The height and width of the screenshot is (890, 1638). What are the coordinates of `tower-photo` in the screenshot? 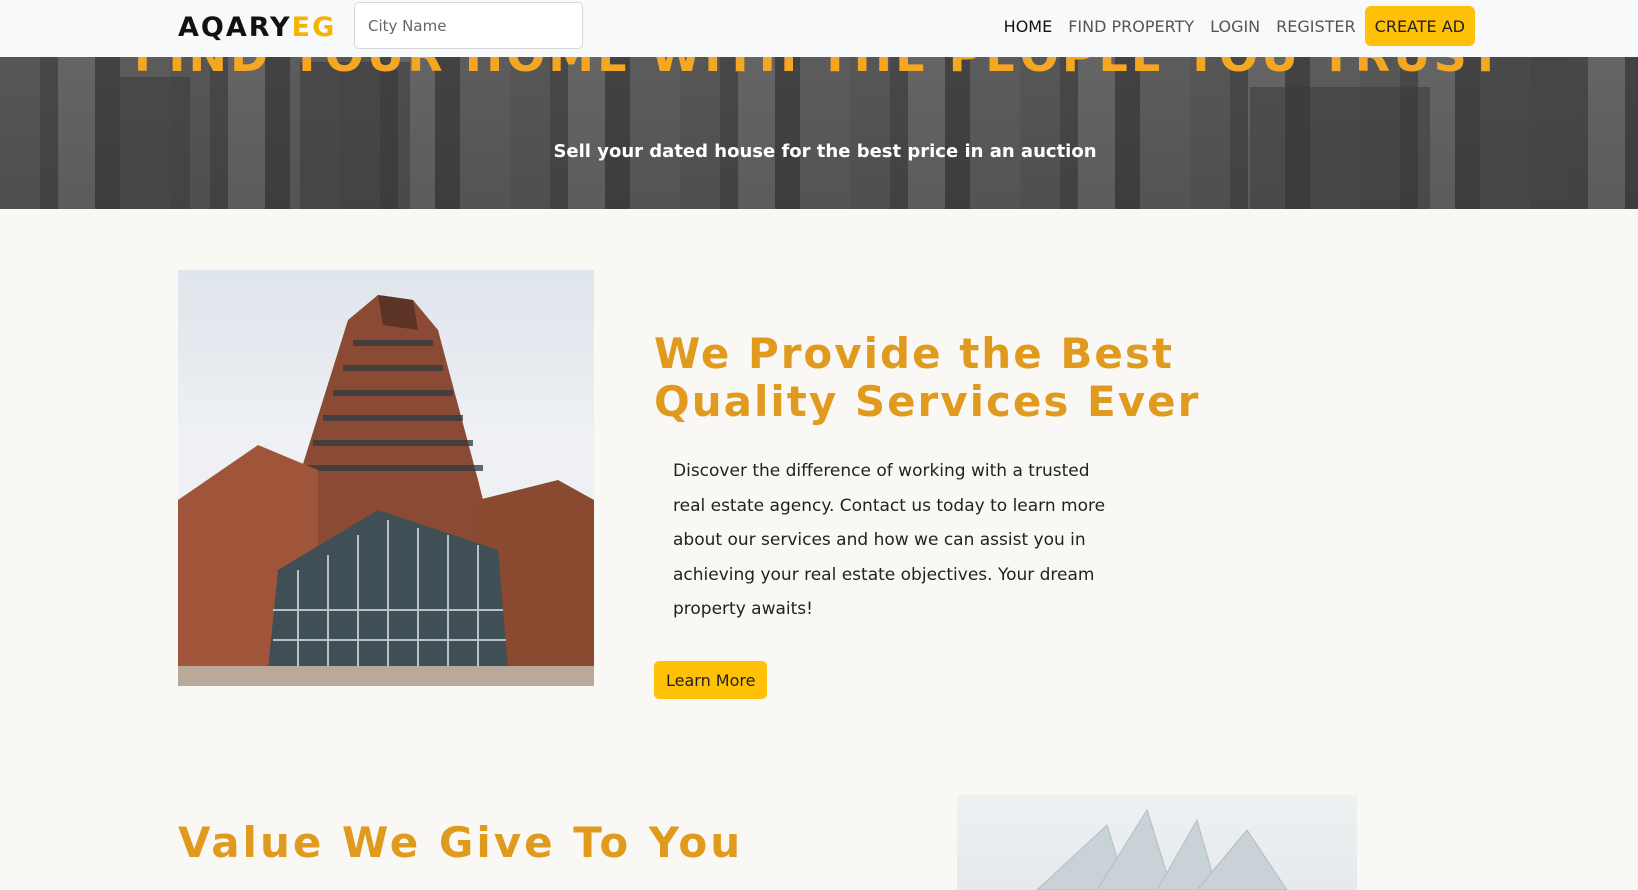 It's located at (1157, 842).